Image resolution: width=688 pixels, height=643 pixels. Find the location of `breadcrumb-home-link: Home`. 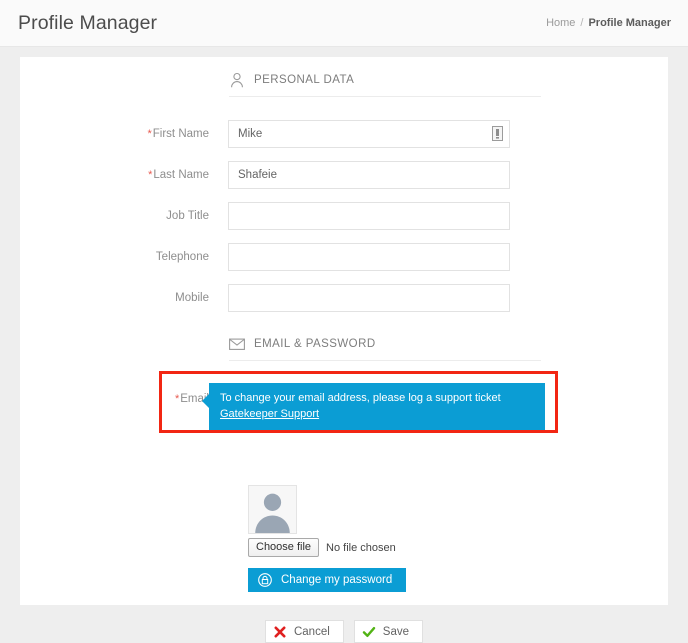

breadcrumb-home-link: Home is located at coordinates (560, 23).